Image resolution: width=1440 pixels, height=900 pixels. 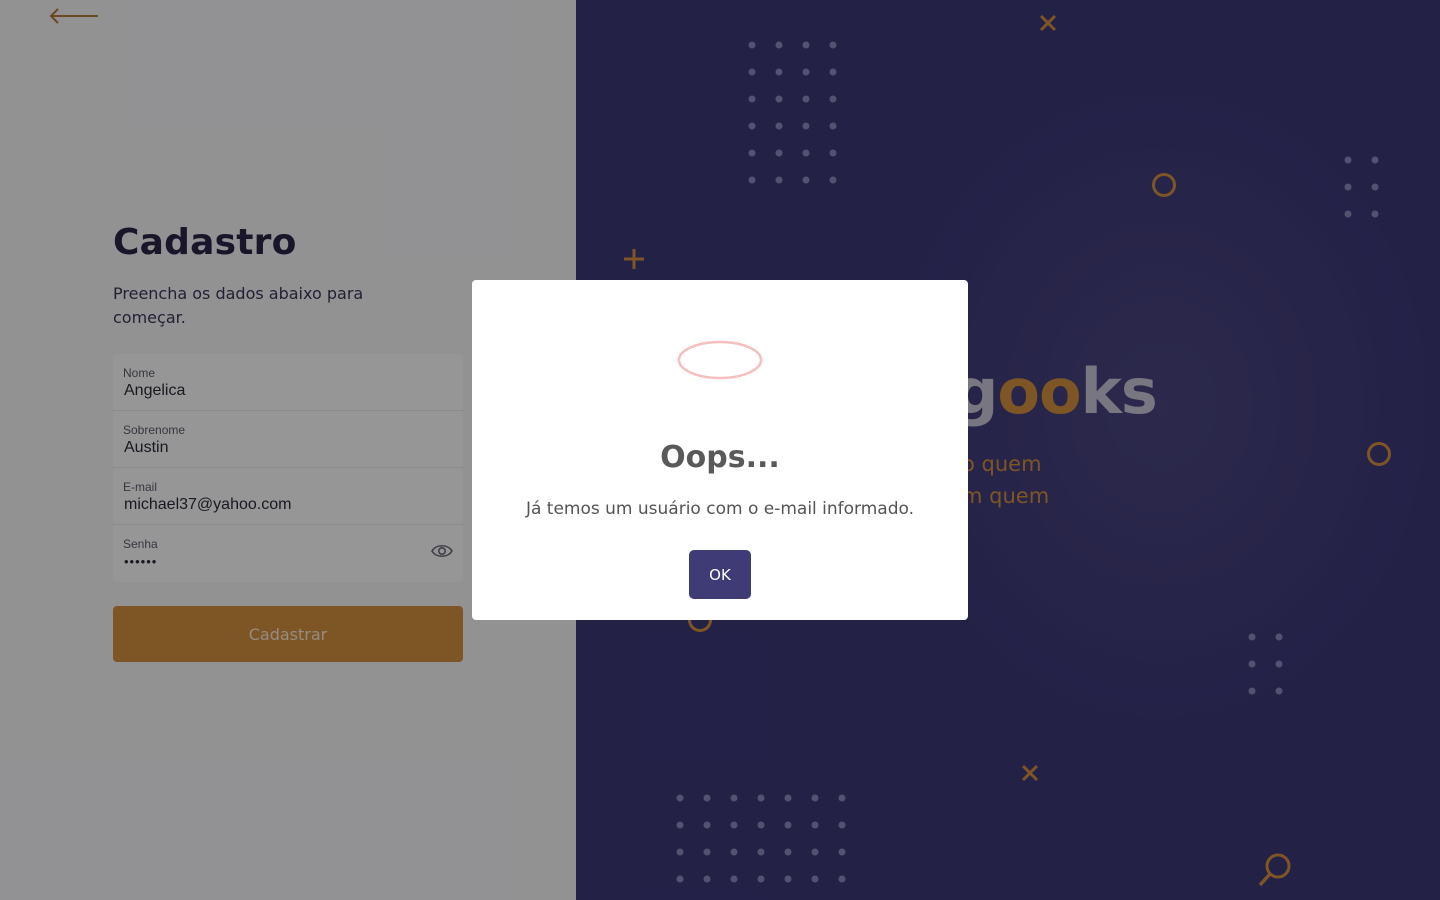 What do you see at coordinates (720, 574) in the screenshot?
I see `ok-button: OK` at bounding box center [720, 574].